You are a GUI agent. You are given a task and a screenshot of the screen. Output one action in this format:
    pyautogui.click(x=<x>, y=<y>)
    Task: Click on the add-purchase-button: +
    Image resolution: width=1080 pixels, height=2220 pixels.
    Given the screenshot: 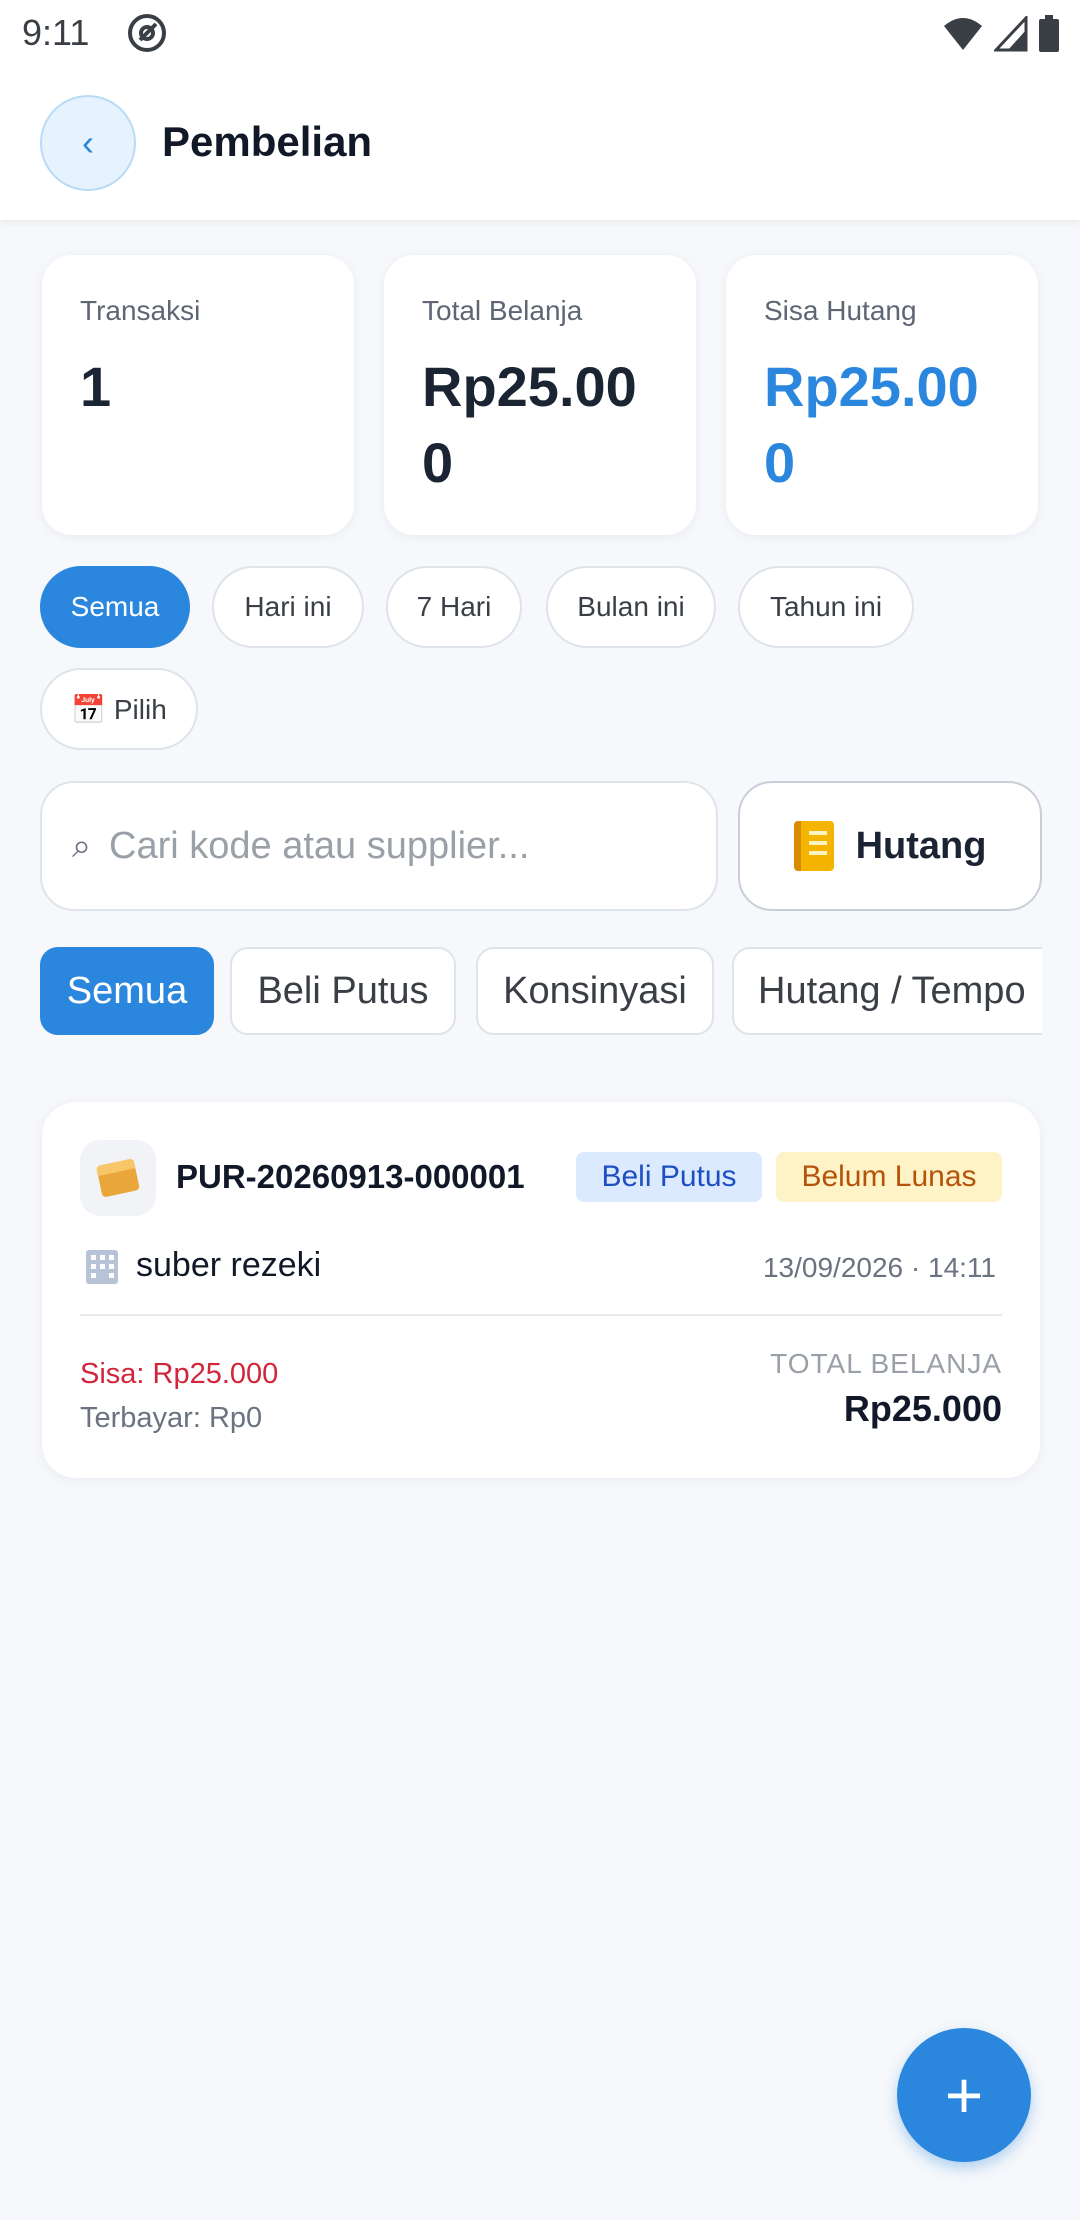 What is the action you would take?
    pyautogui.click(x=964, y=2095)
    